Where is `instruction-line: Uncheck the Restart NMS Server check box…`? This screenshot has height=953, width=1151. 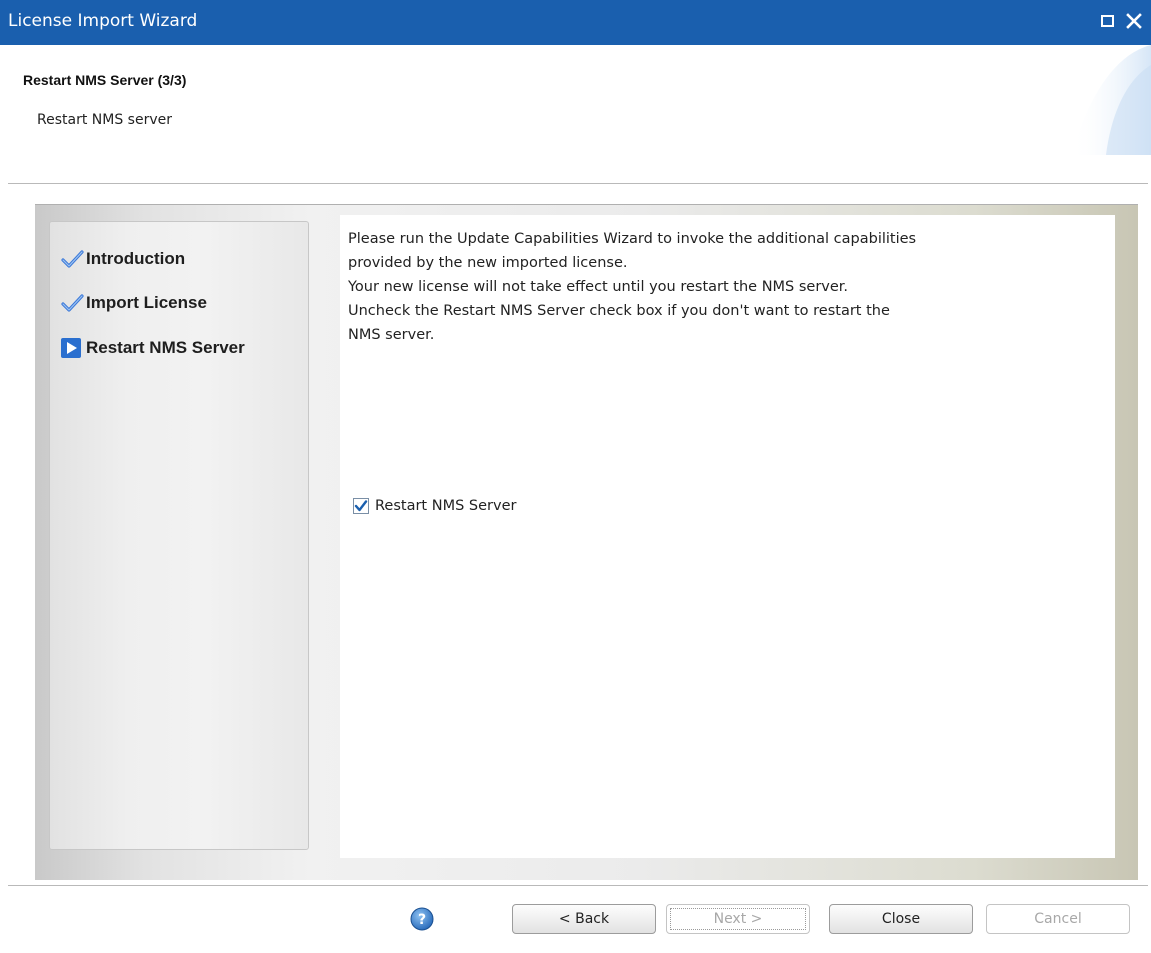
instruction-line: Uncheck the Restart NMS Server check box… is located at coordinates (619, 311).